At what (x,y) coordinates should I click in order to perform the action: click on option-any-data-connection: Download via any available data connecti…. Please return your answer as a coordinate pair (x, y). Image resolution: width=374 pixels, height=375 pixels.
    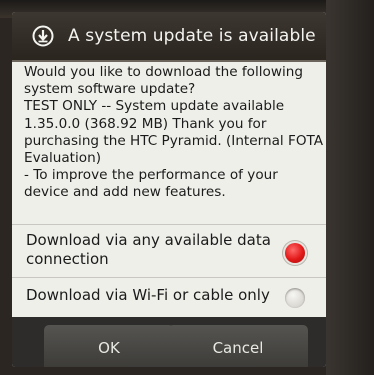
    Looking at the image, I should click on (169, 251).